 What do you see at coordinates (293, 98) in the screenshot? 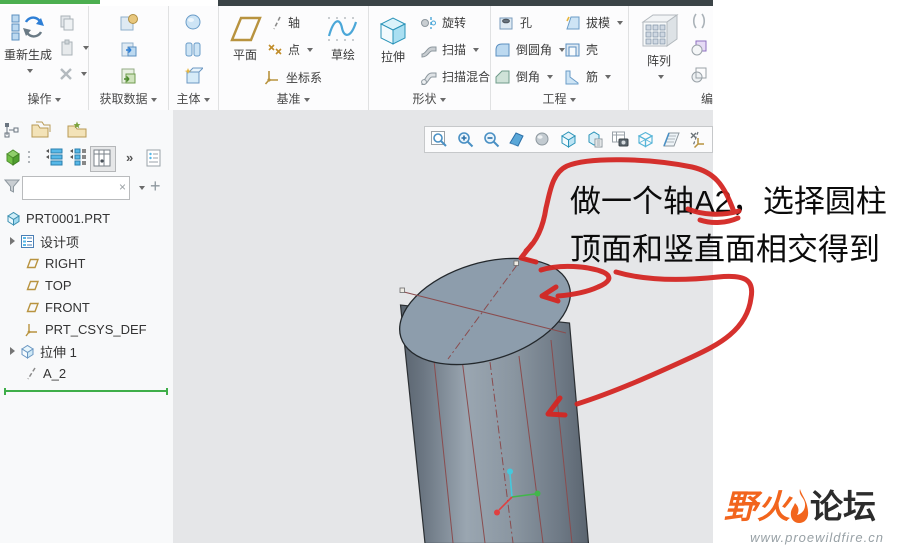
I see `group-label-datum: 基准` at bounding box center [293, 98].